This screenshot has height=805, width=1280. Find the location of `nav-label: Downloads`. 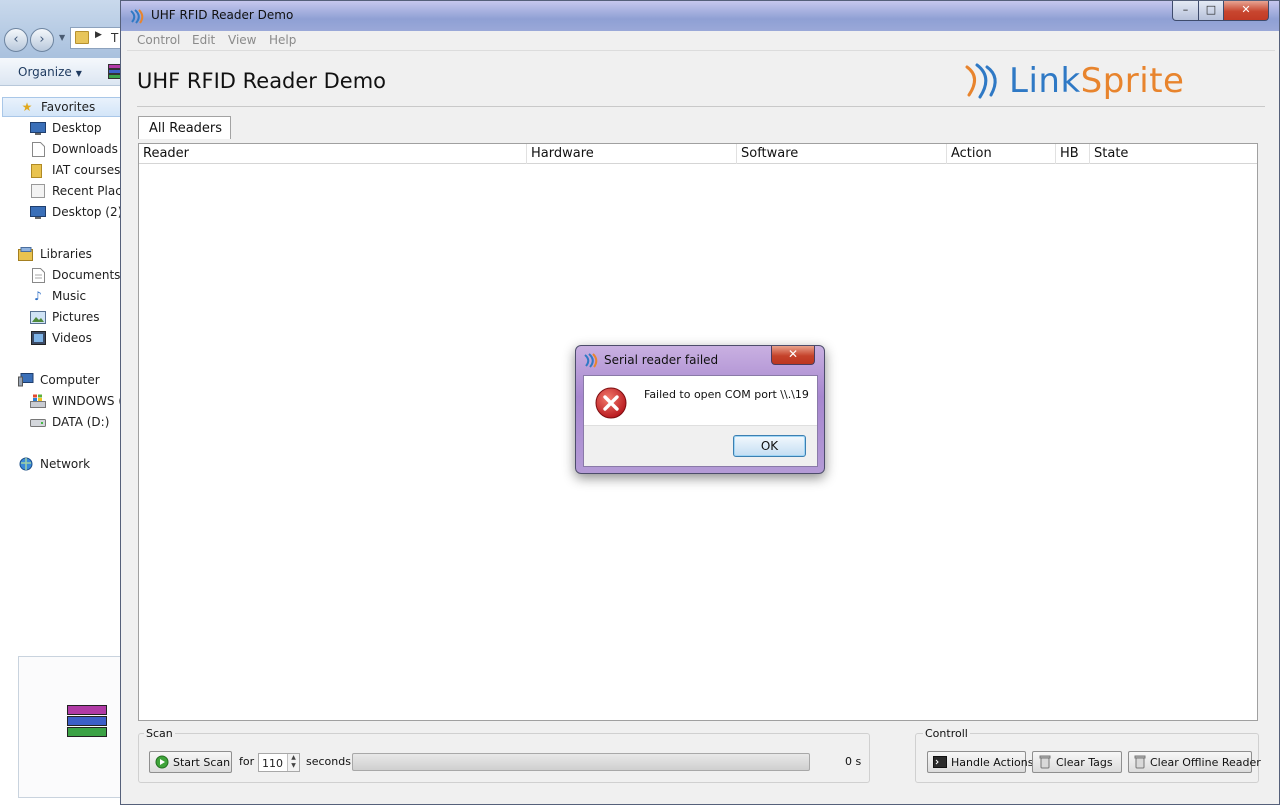

nav-label: Downloads is located at coordinates (85, 149).